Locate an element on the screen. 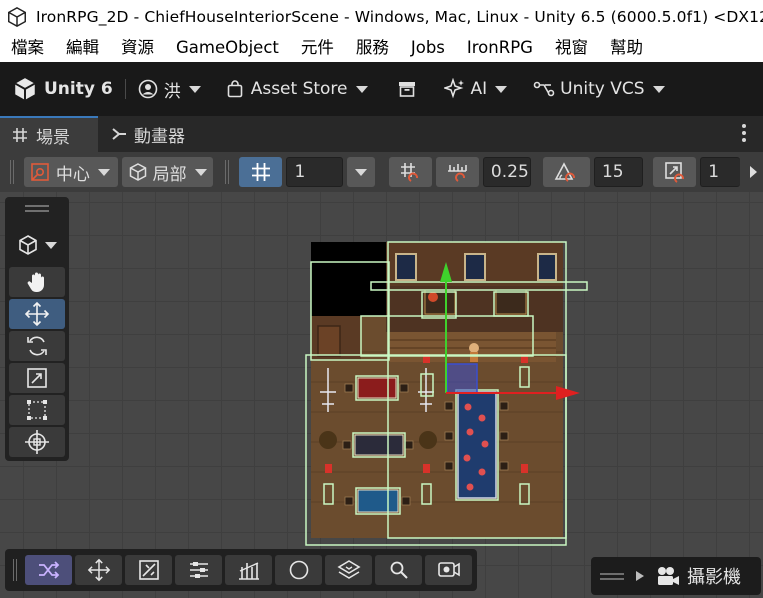  scale-tool-button is located at coordinates (37, 378).